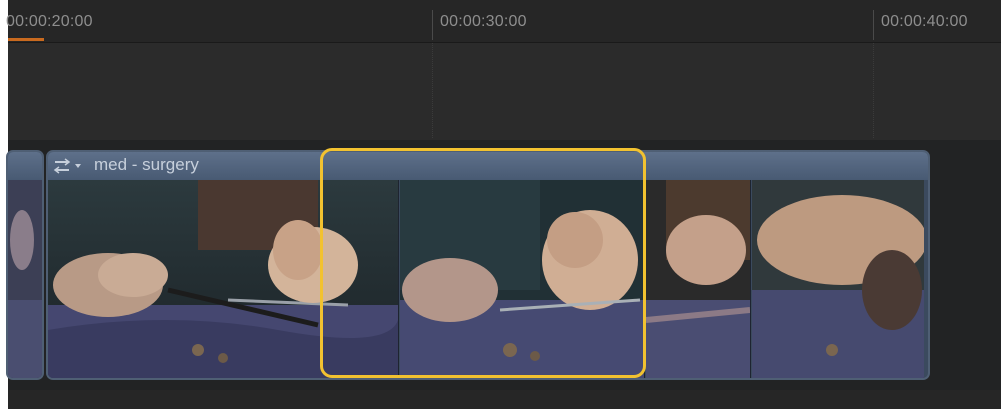 The height and width of the screenshot is (409, 1001). Describe the element at coordinates (644, 264) in the screenshot. I see `range-end-handle` at that location.